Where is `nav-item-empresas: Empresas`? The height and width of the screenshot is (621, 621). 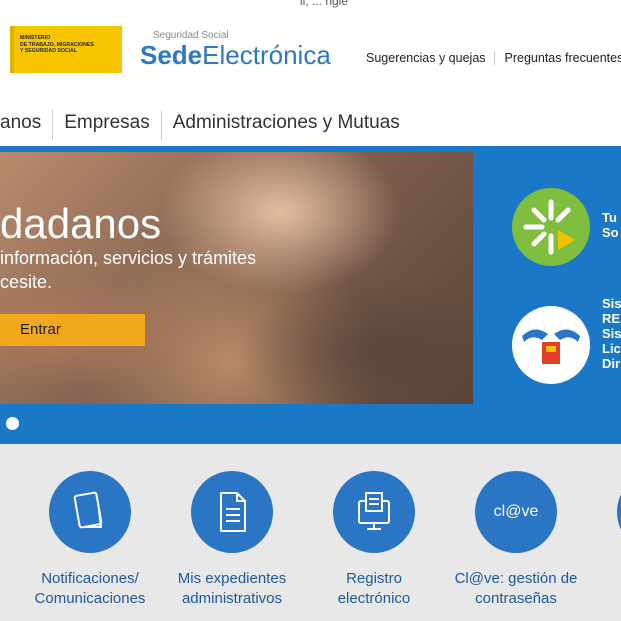
nav-item-empresas: Empresas is located at coordinates (107, 125).